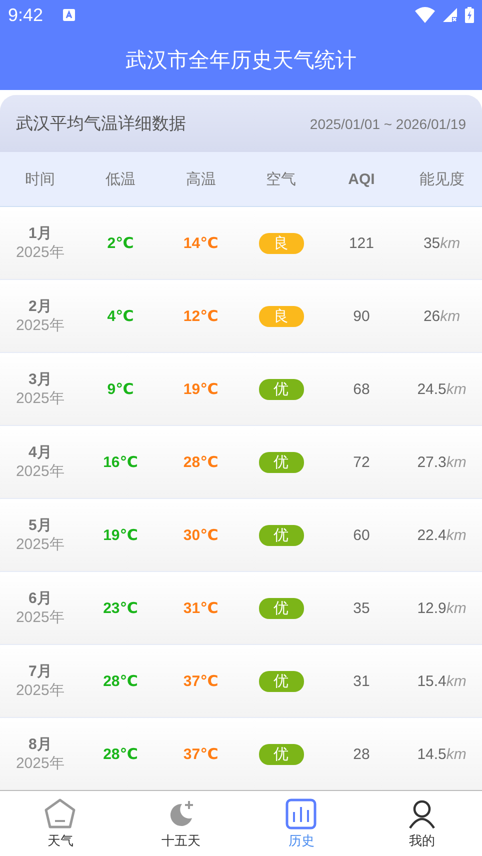 The height and width of the screenshot is (856, 482). What do you see at coordinates (120, 179) in the screenshot?
I see `column-header: 低温` at bounding box center [120, 179].